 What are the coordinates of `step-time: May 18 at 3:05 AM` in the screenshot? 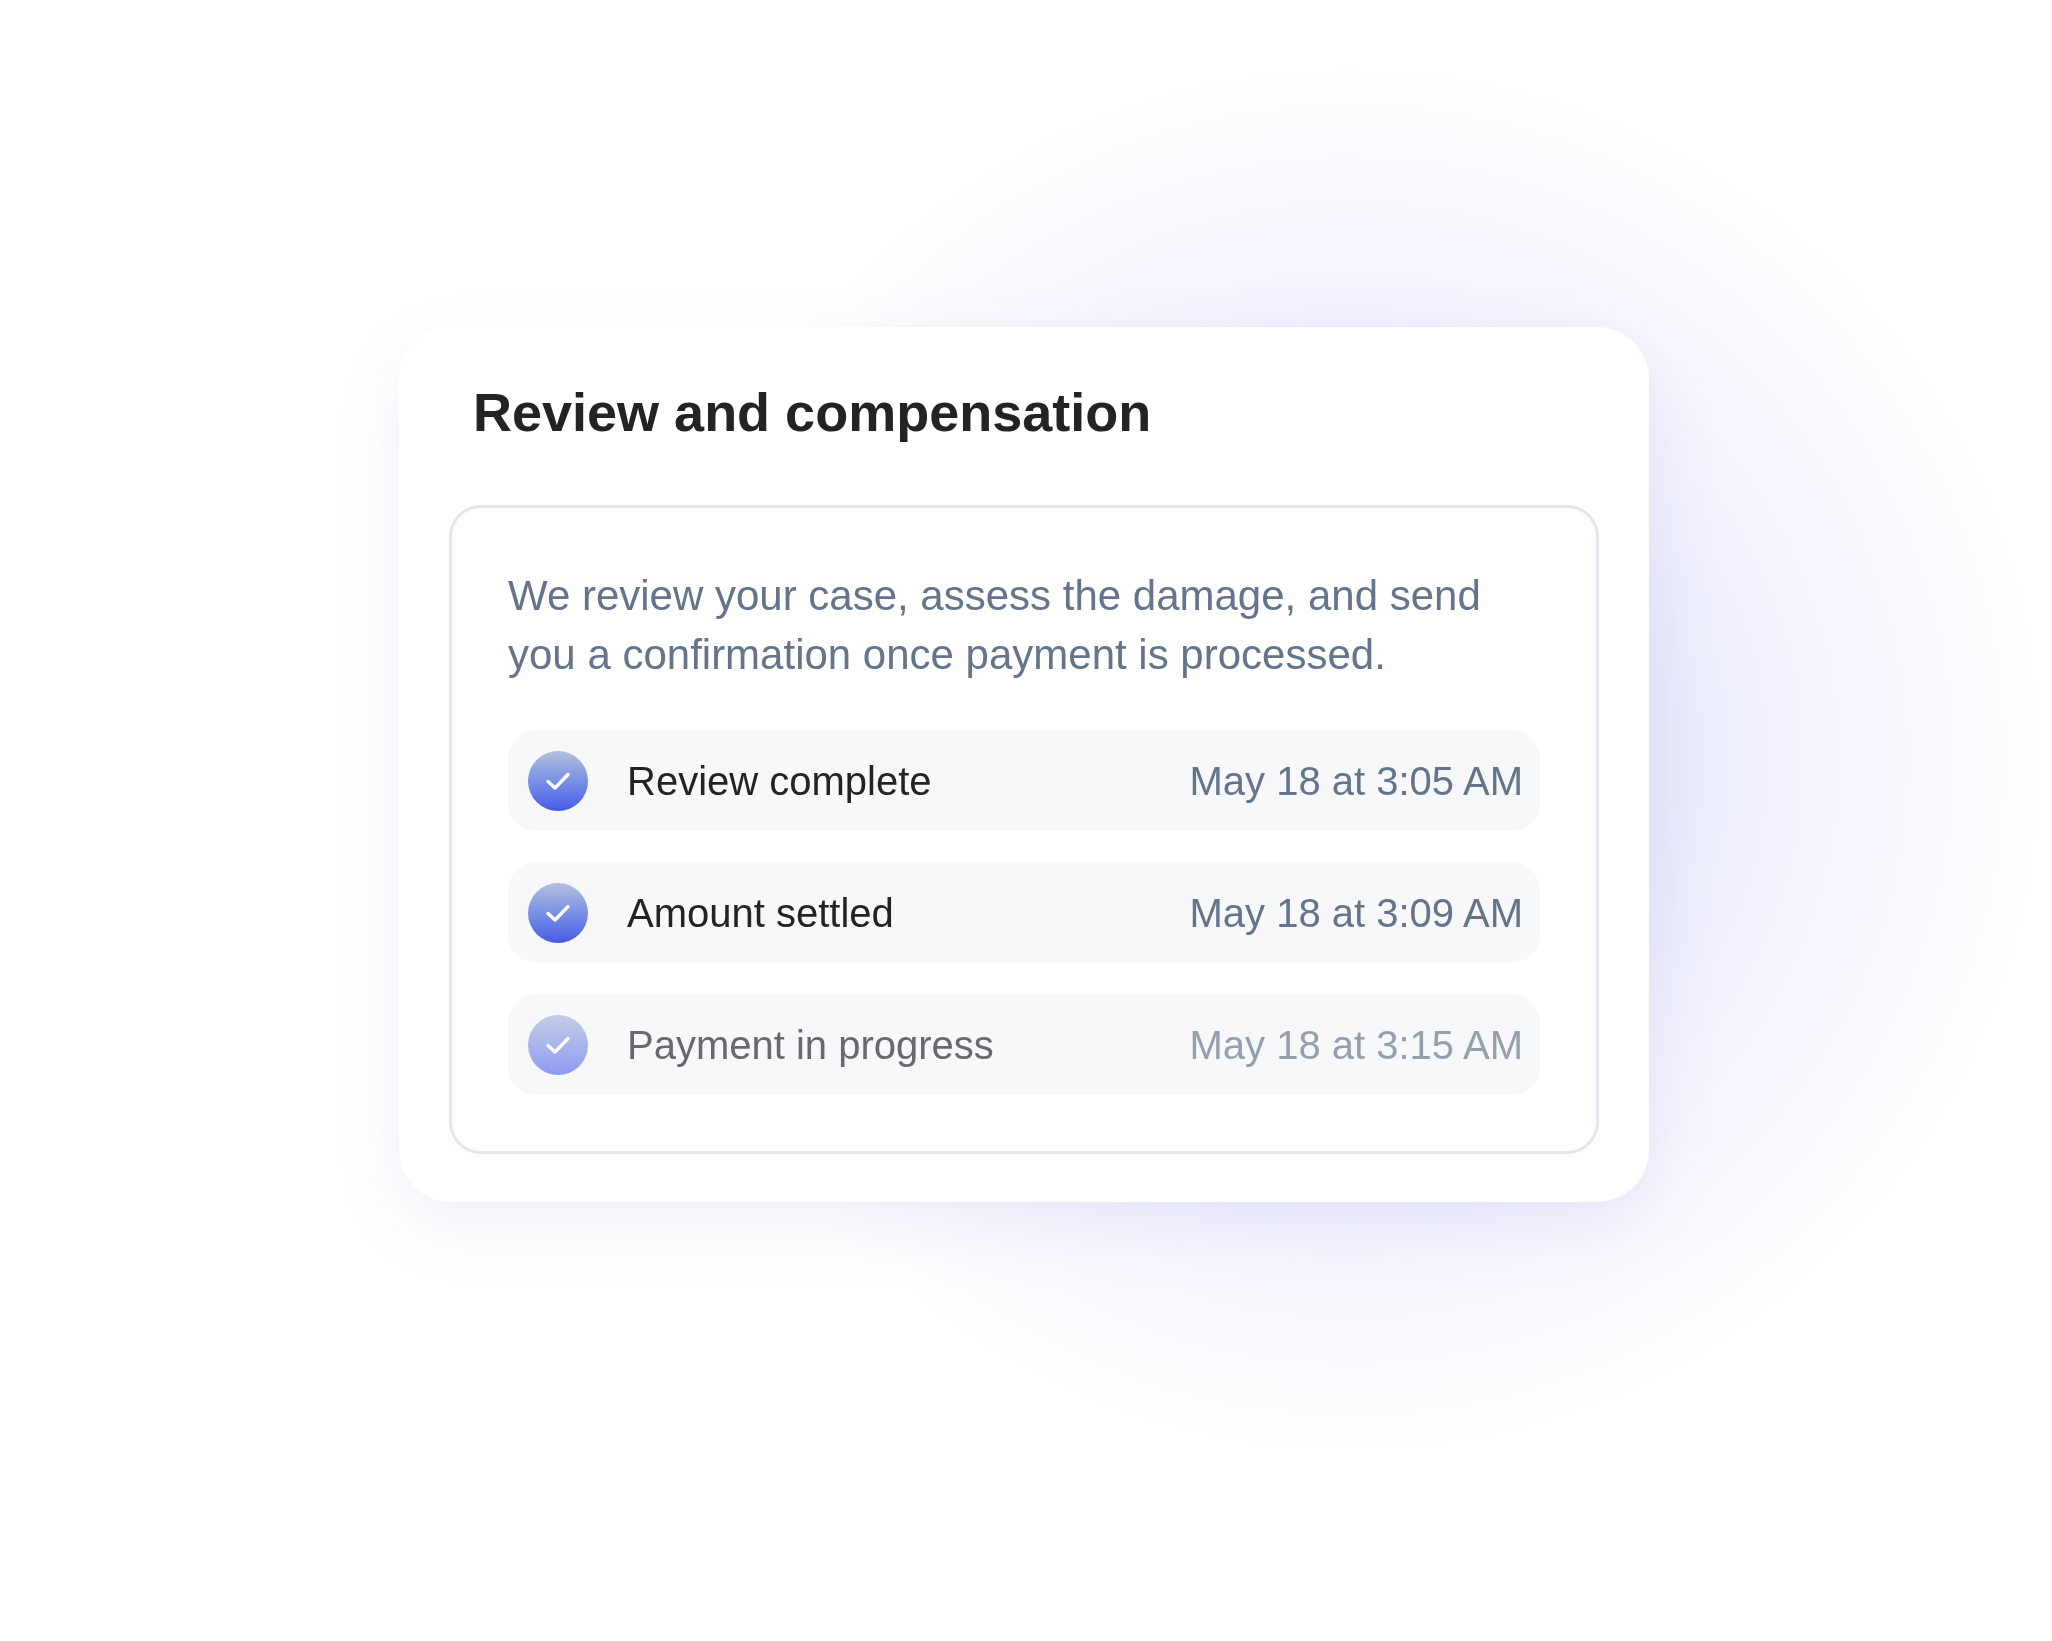 It's located at (1356, 781).